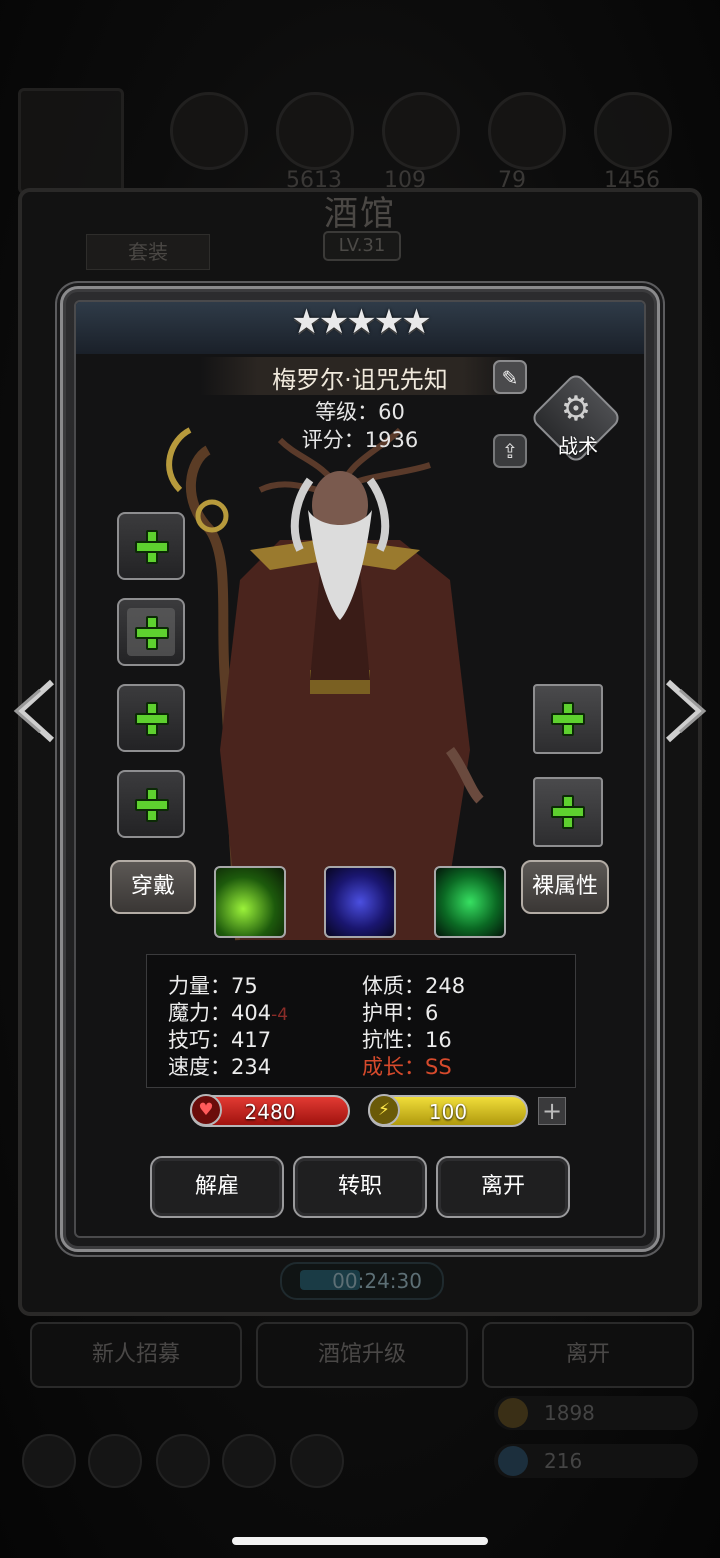 The width and height of the screenshot is (720, 1558). I want to click on upload-icon: ⇪, so click(510, 451).